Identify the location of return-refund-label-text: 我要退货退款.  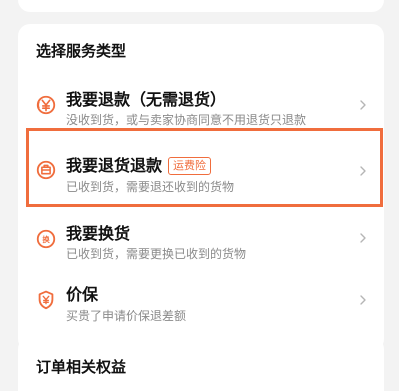
(114, 165).